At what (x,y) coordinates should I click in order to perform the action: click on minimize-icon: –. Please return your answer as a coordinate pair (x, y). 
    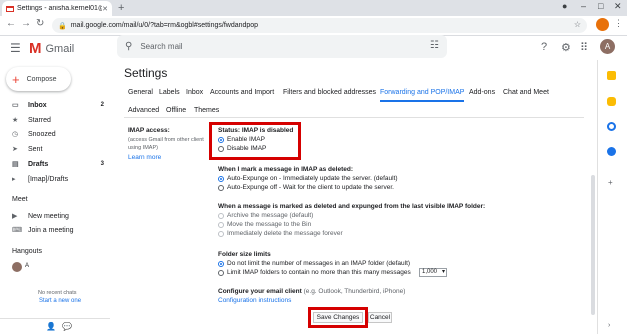
    Looking at the image, I should click on (583, 6).